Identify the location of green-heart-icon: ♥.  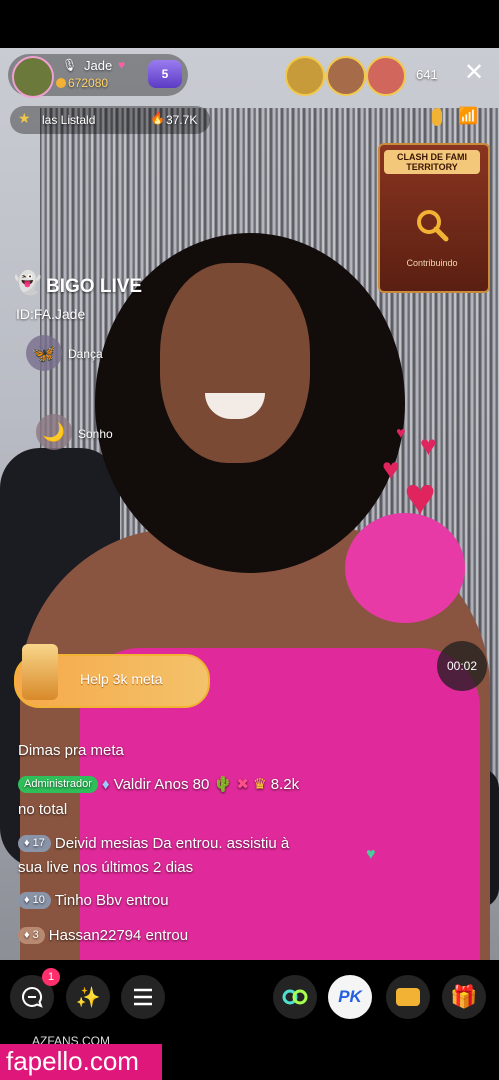
(371, 854).